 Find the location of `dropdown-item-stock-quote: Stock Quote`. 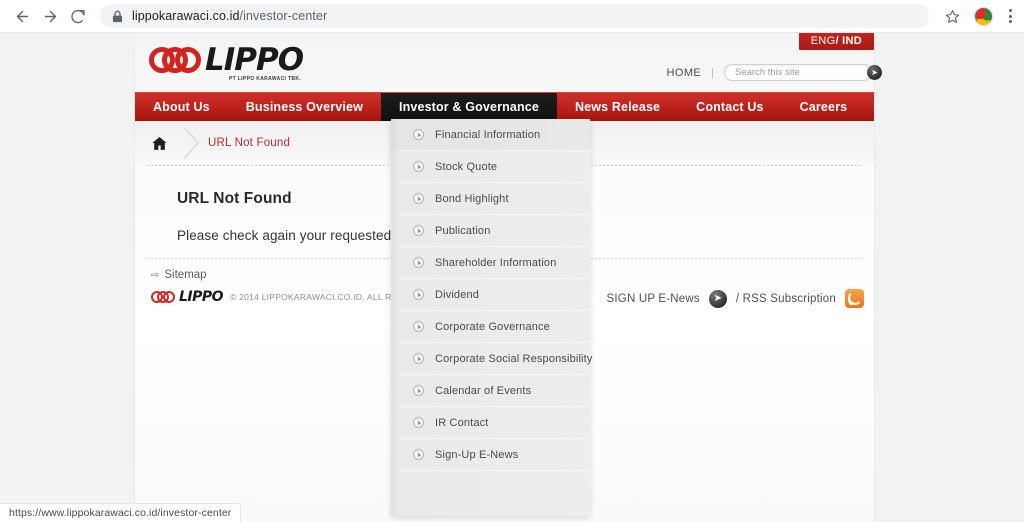

dropdown-item-stock-quote: Stock Quote is located at coordinates (490, 167).